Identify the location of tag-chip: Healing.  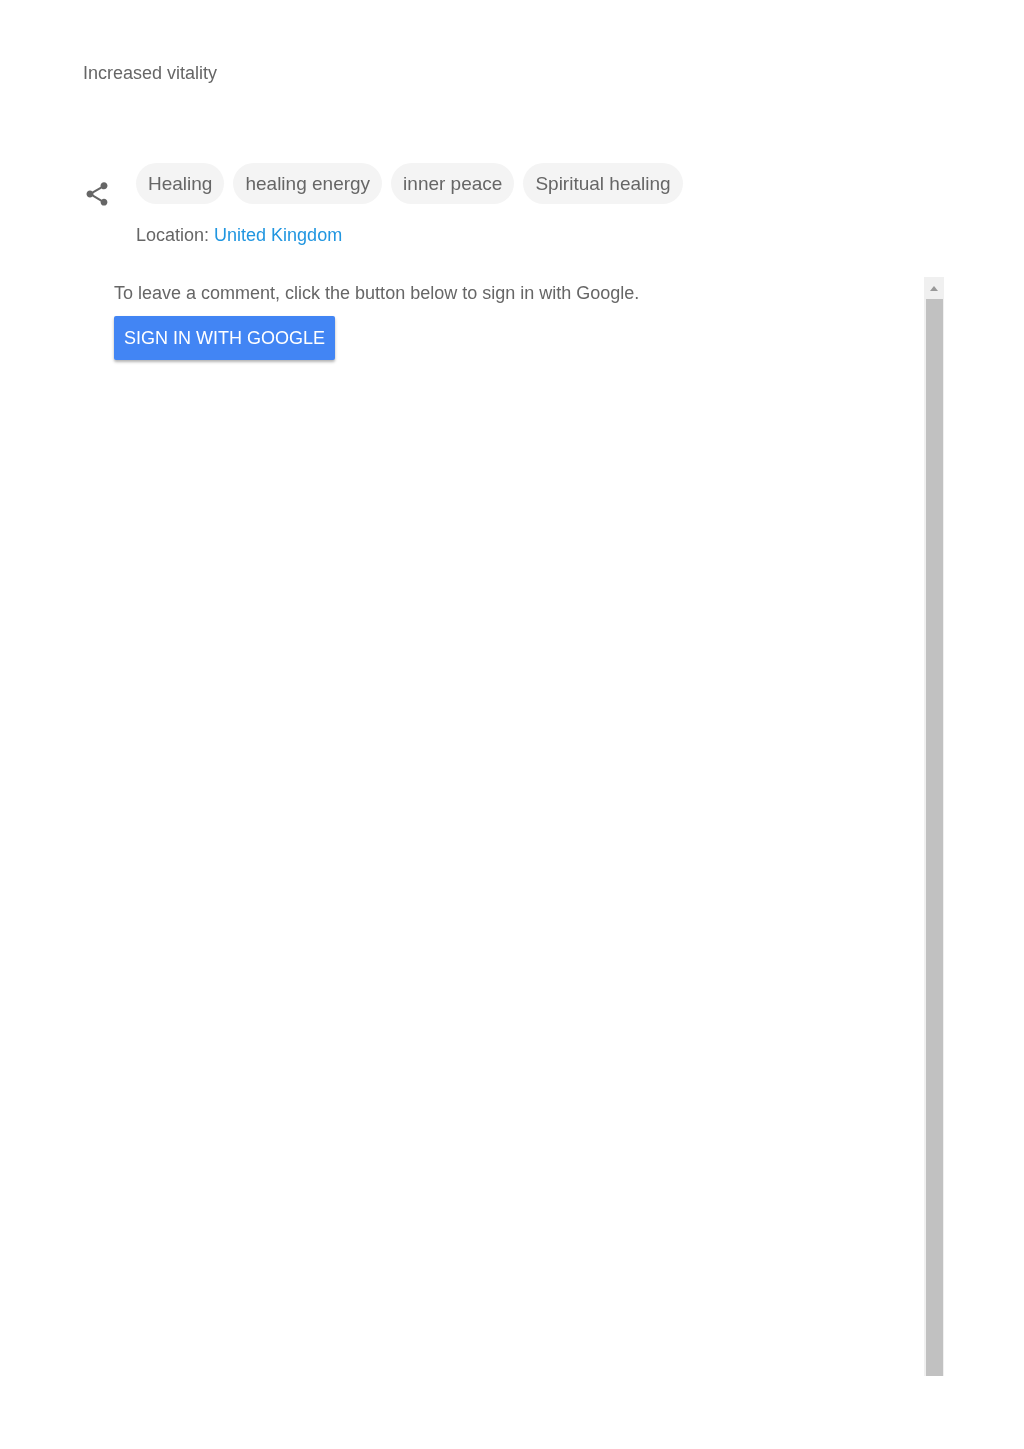
(180, 183).